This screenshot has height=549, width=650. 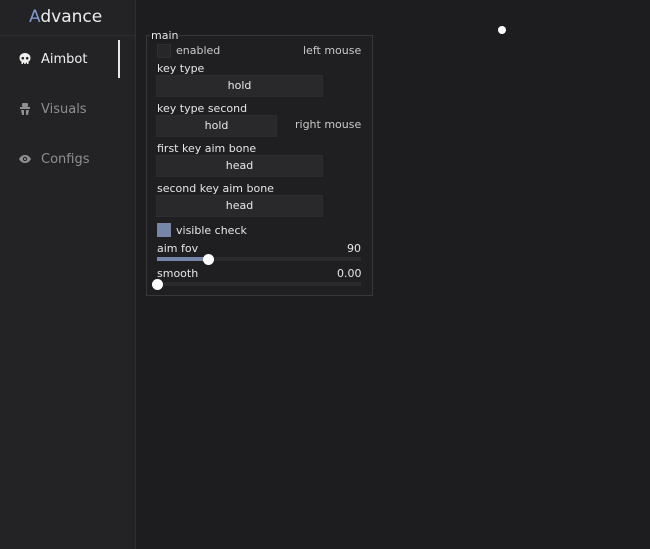 What do you see at coordinates (182, 259) in the screenshot?
I see `aim-fov-slider-fill` at bounding box center [182, 259].